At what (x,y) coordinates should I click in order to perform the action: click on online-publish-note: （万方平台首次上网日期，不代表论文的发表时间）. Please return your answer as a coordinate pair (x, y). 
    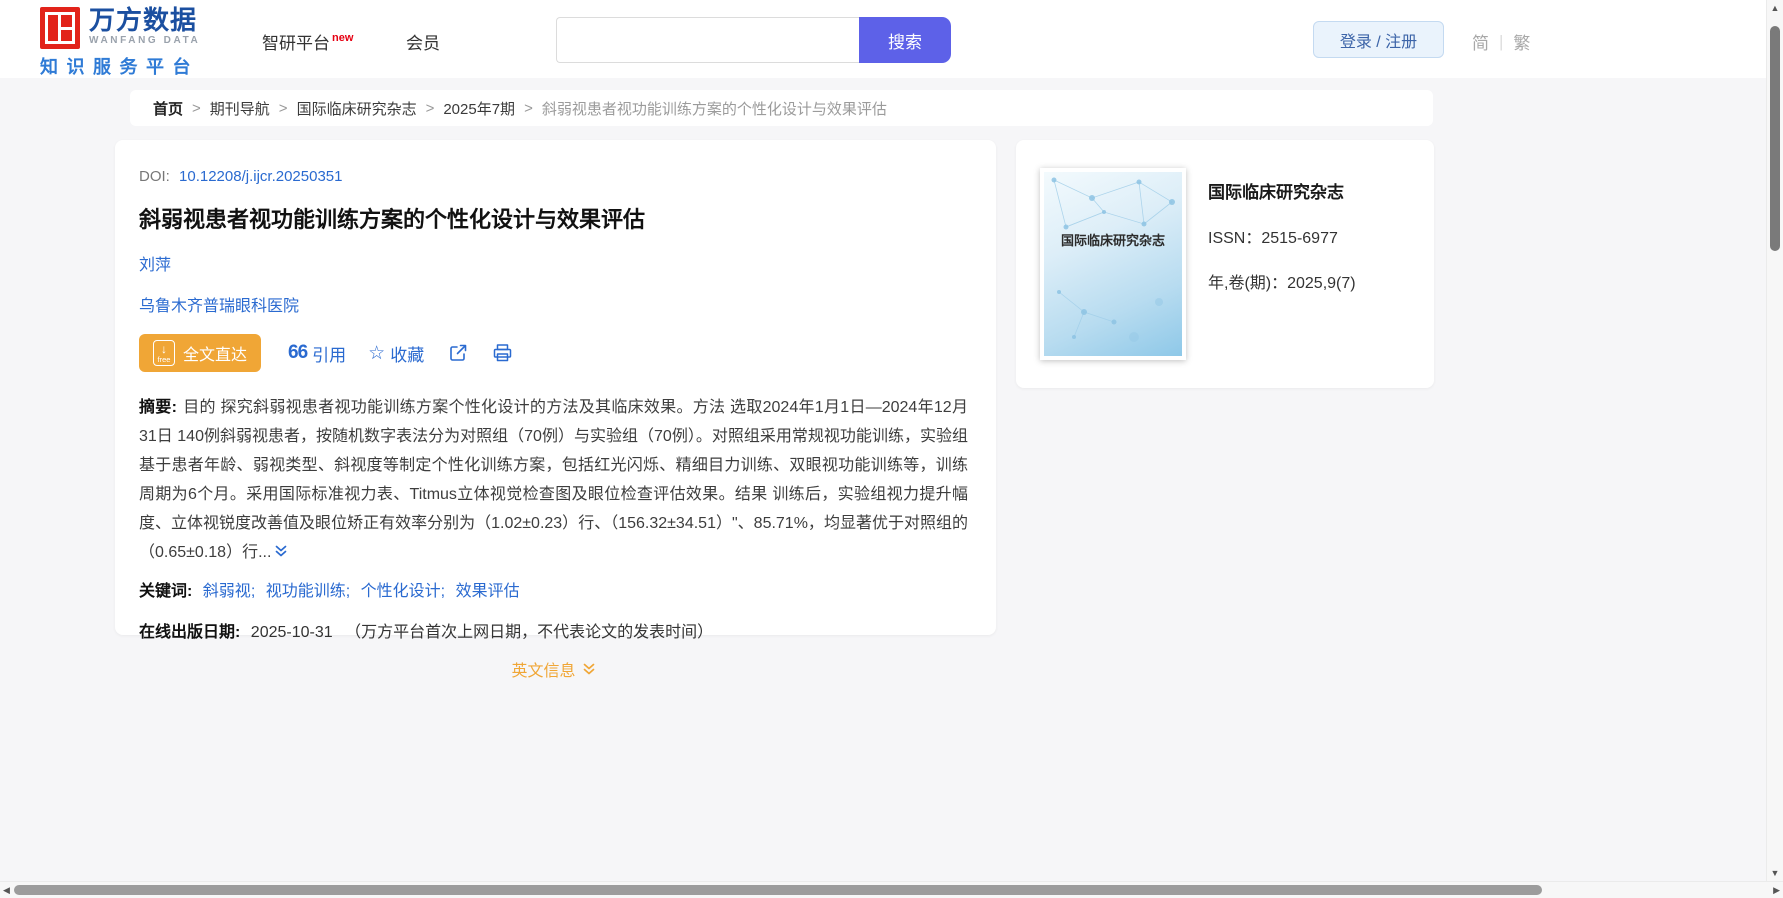
    Looking at the image, I should click on (529, 632).